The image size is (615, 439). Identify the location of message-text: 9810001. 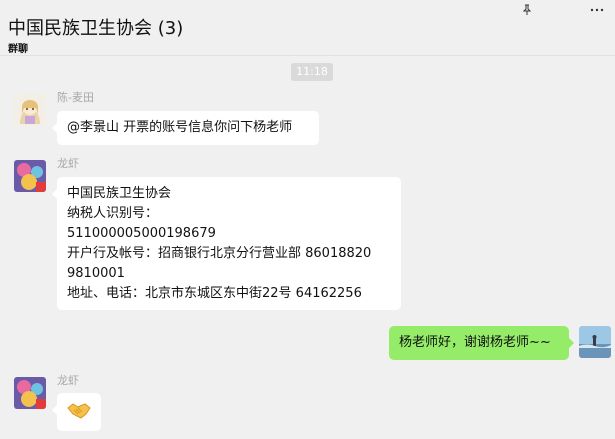
(96, 273).